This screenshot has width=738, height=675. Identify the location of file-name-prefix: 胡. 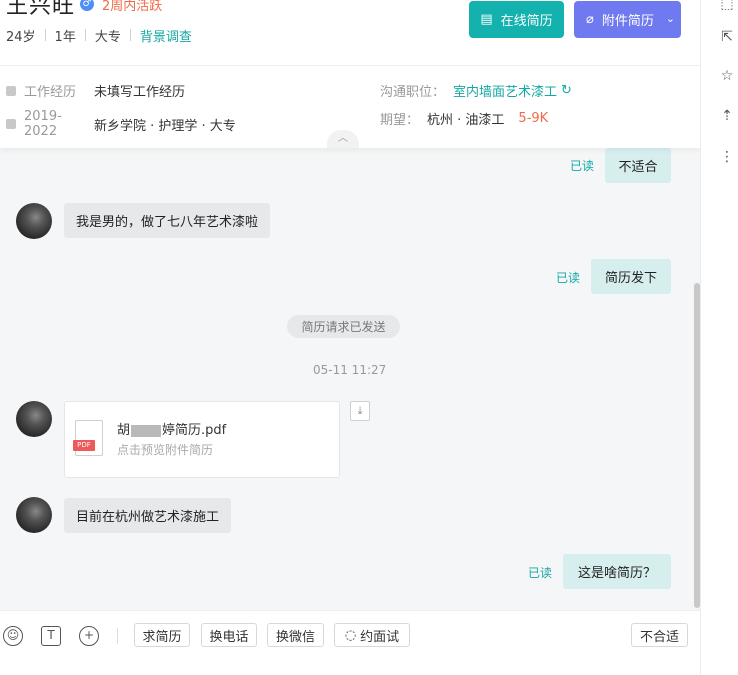
(124, 430).